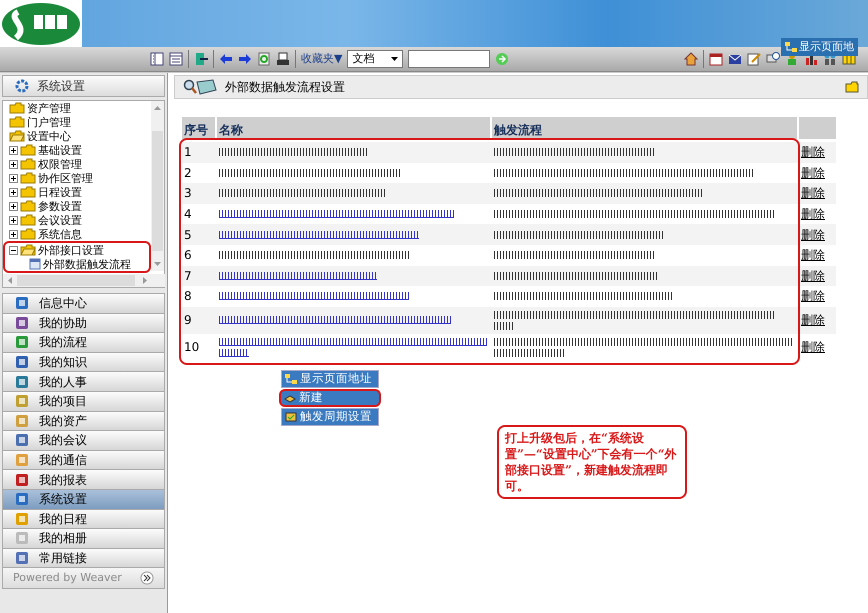  I want to click on toolbar-button: 新建, so click(330, 397).